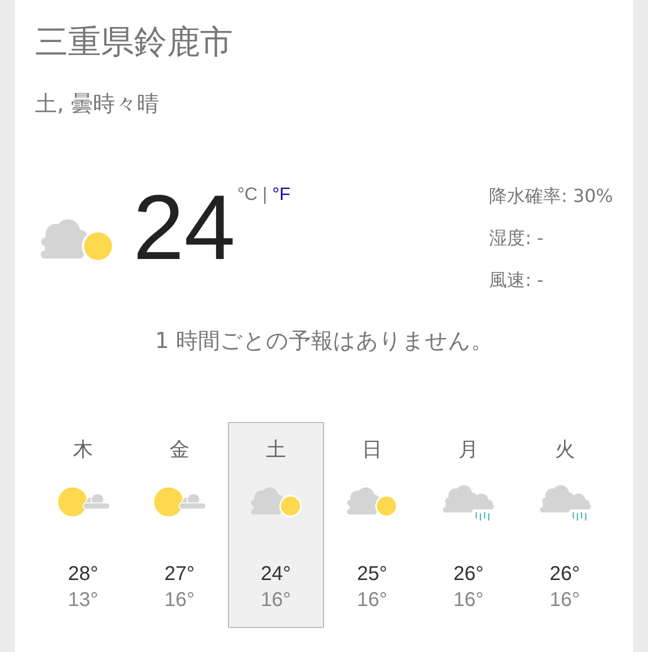  What do you see at coordinates (83, 600) in the screenshot?
I see `low-temperature: 13°` at bounding box center [83, 600].